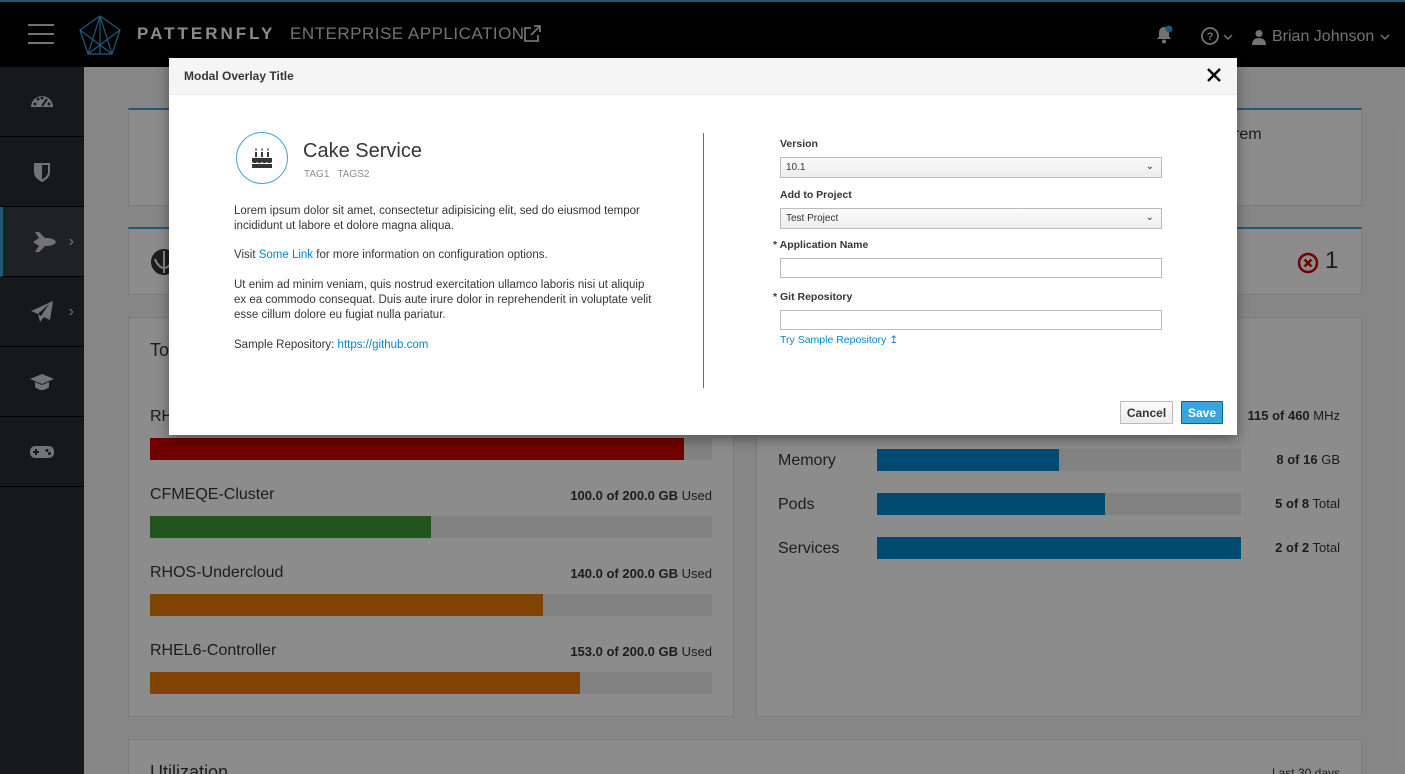 The width and height of the screenshot is (1405, 774). I want to click on service-tag: TAG1, so click(317, 174).